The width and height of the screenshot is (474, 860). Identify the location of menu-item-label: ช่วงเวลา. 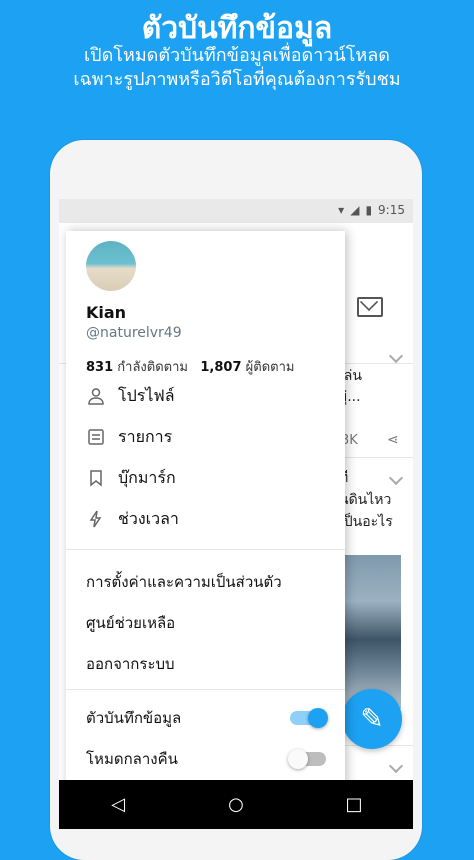
(148, 518).